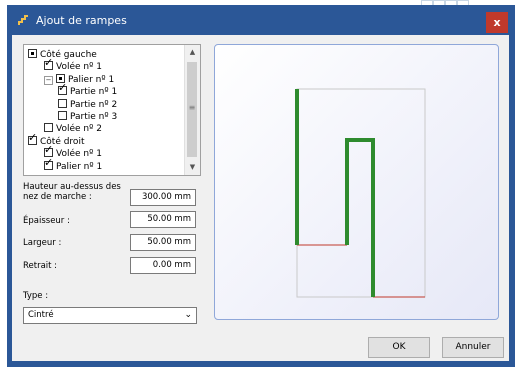 The height and width of the screenshot is (367, 521). What do you see at coordinates (72, 192) in the screenshot?
I see `hauteur-label: Hauteur au-dessus des nez de marche :` at bounding box center [72, 192].